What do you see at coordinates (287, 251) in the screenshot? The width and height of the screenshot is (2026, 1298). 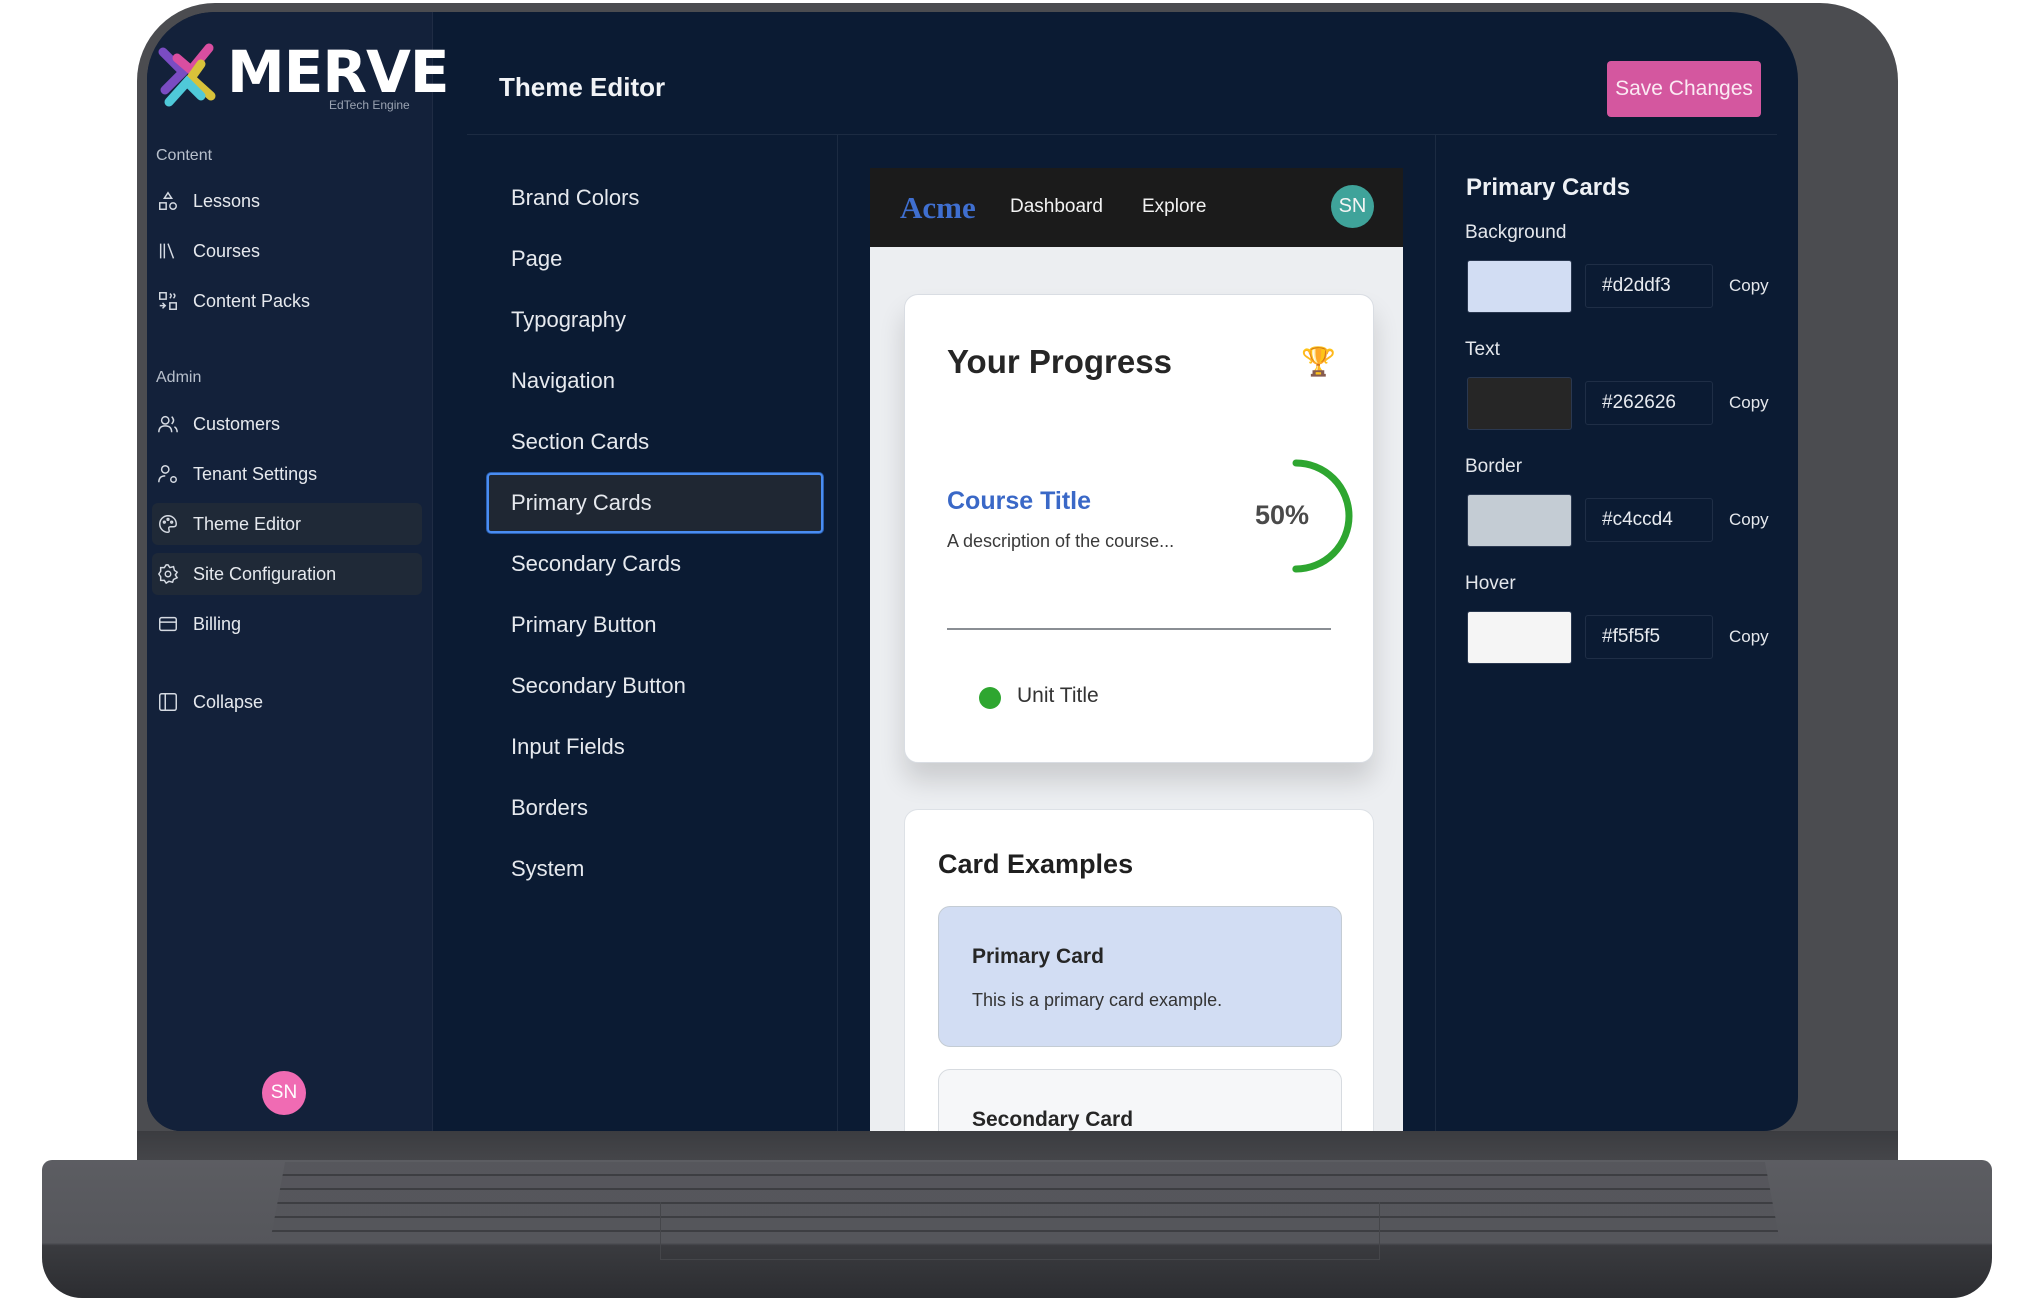 I see `sidebar-item-courses: Courses` at bounding box center [287, 251].